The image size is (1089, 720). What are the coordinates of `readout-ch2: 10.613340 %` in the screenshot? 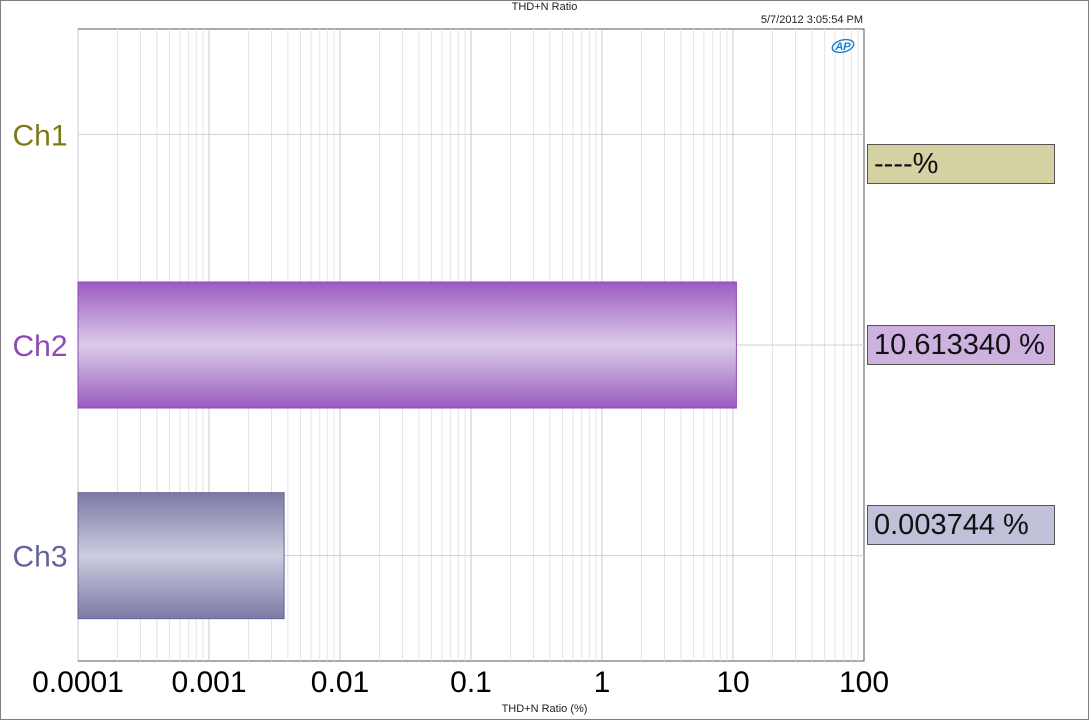 It's located at (961, 345).